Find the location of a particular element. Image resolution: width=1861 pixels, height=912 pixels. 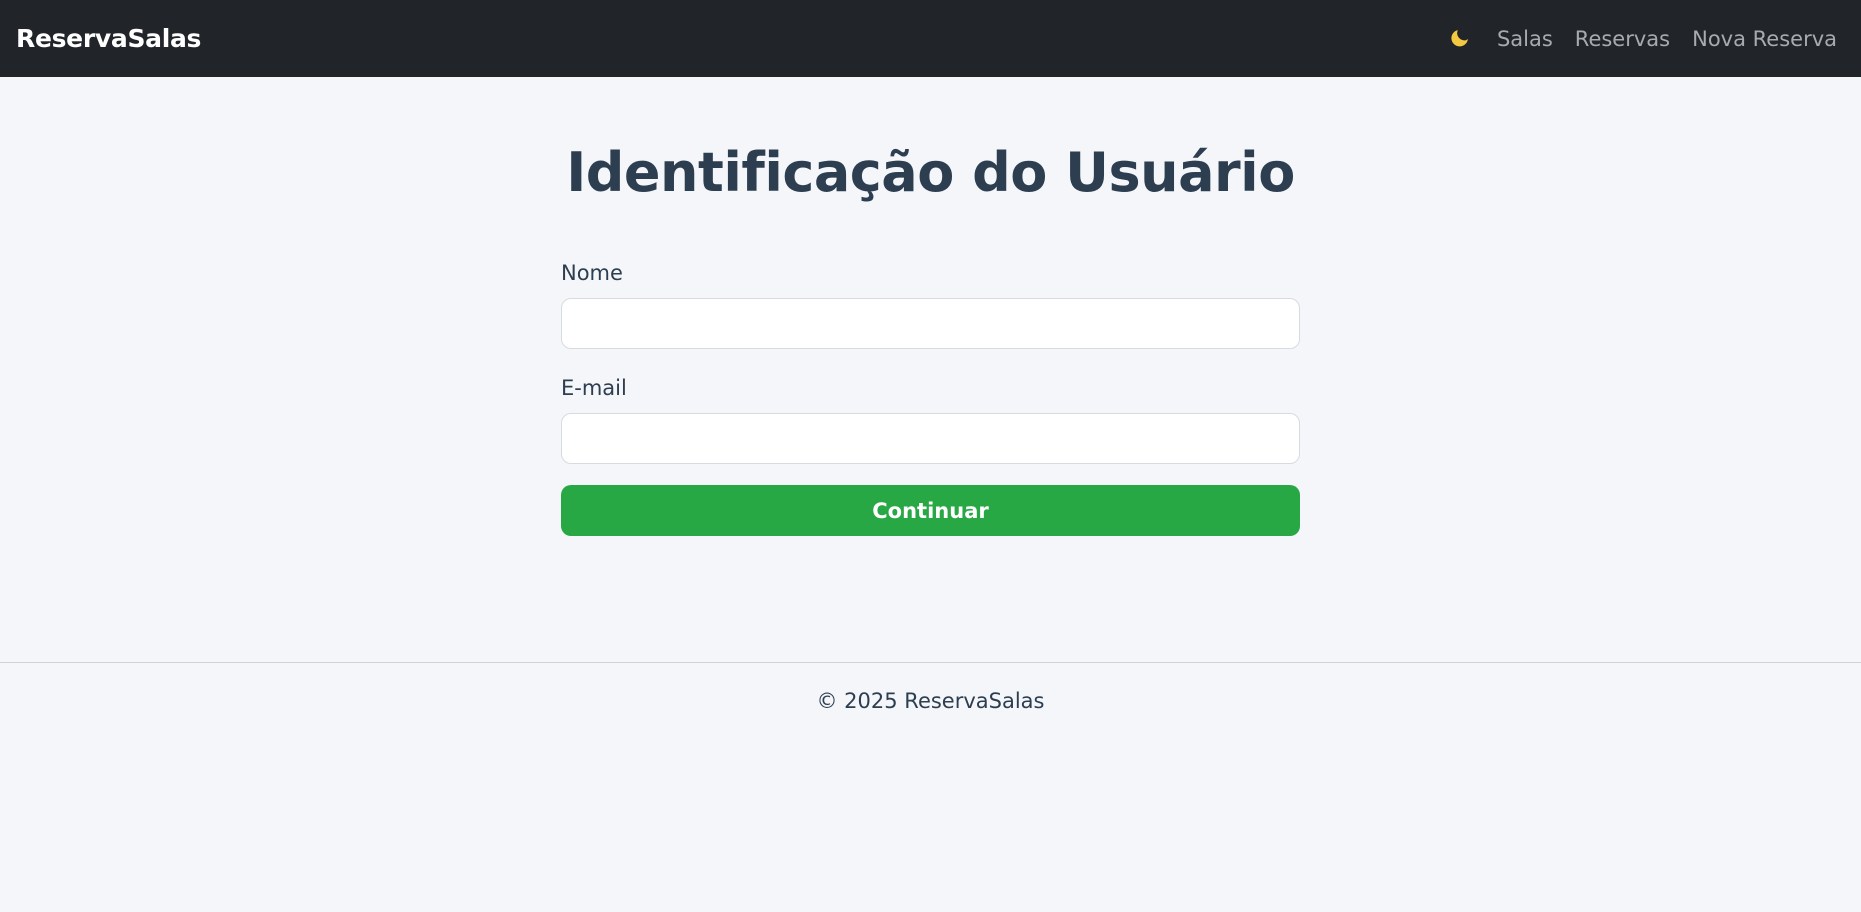

footer: © 2025 ReservaSalas is located at coordinates (930, 688).